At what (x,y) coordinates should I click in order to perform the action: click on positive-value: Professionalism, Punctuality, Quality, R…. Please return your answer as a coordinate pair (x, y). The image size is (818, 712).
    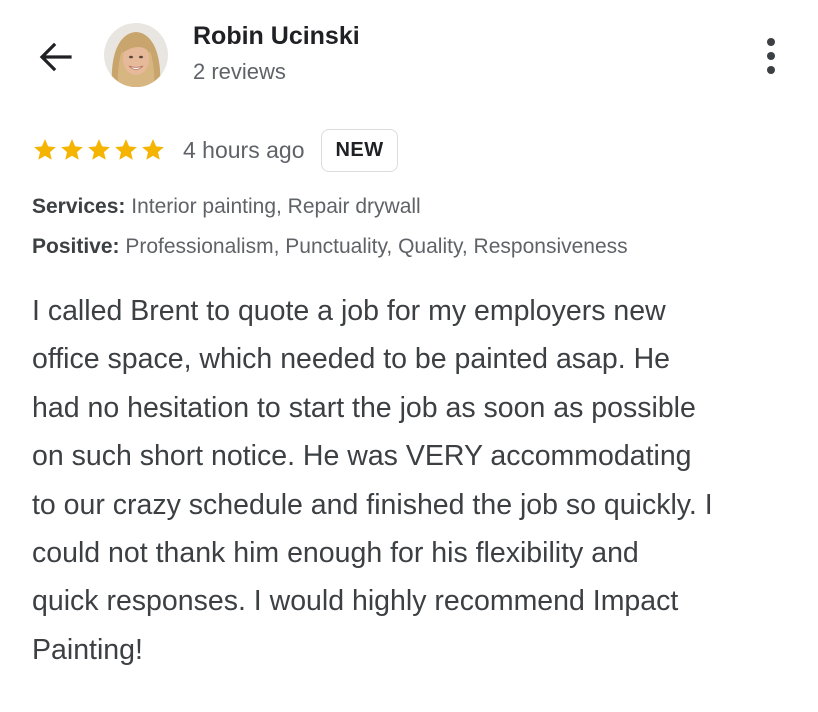
    Looking at the image, I should click on (373, 246).